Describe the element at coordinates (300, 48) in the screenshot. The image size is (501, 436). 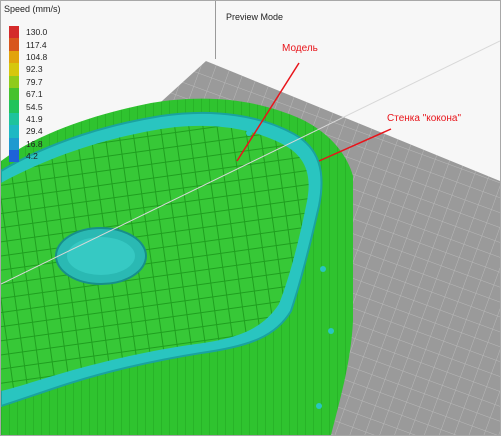
I see `model-annotation: Модель` at that location.